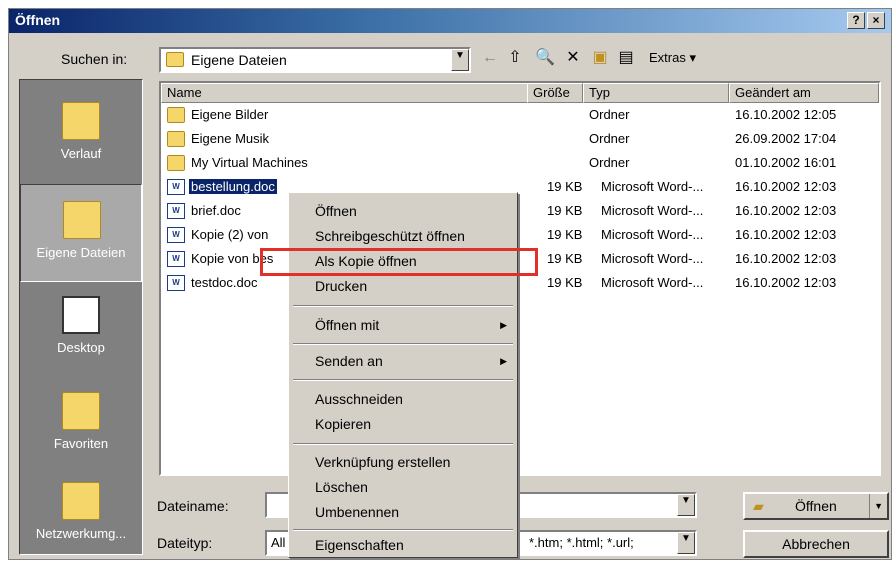 This screenshot has width=895, height=564. I want to click on place-history: Verlauf, so click(81, 135).